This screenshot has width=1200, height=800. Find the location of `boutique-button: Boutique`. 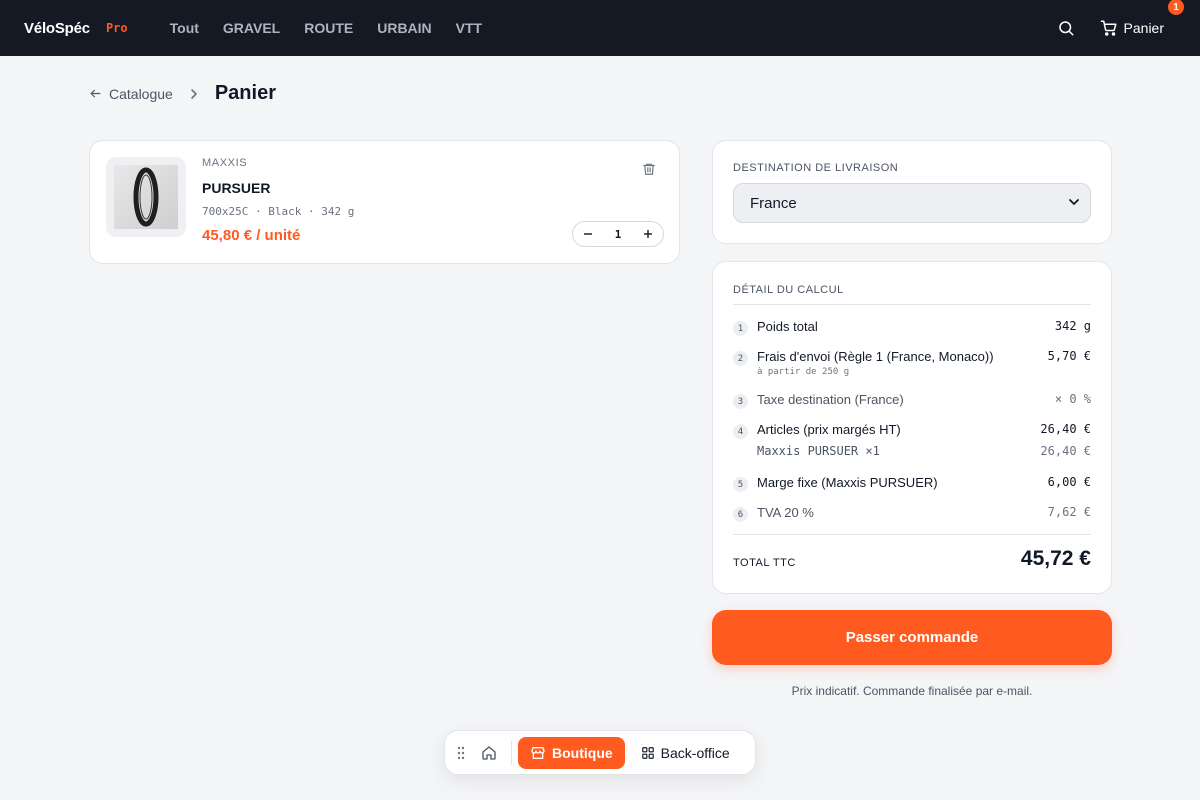

boutique-button: Boutique is located at coordinates (571, 752).